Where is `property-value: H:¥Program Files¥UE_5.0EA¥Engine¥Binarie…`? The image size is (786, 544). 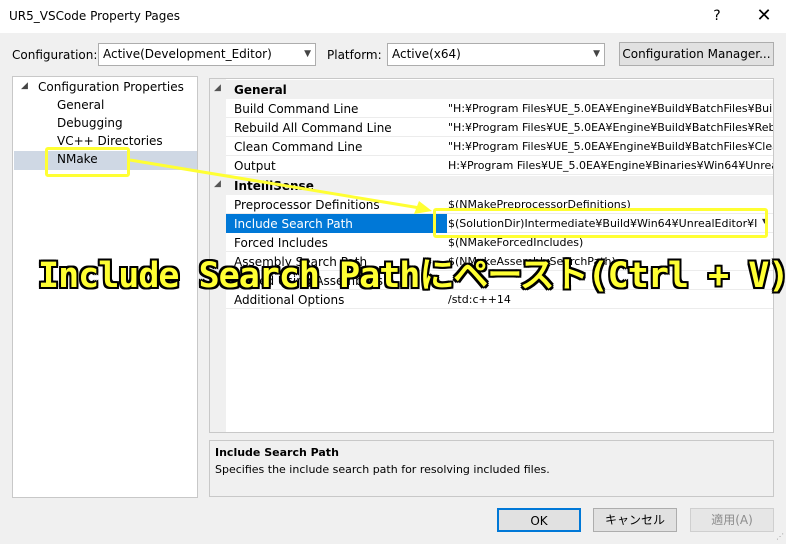 property-value: H:¥Program Files¥UE_5.0EA¥Engine¥Binarie… is located at coordinates (610, 165).